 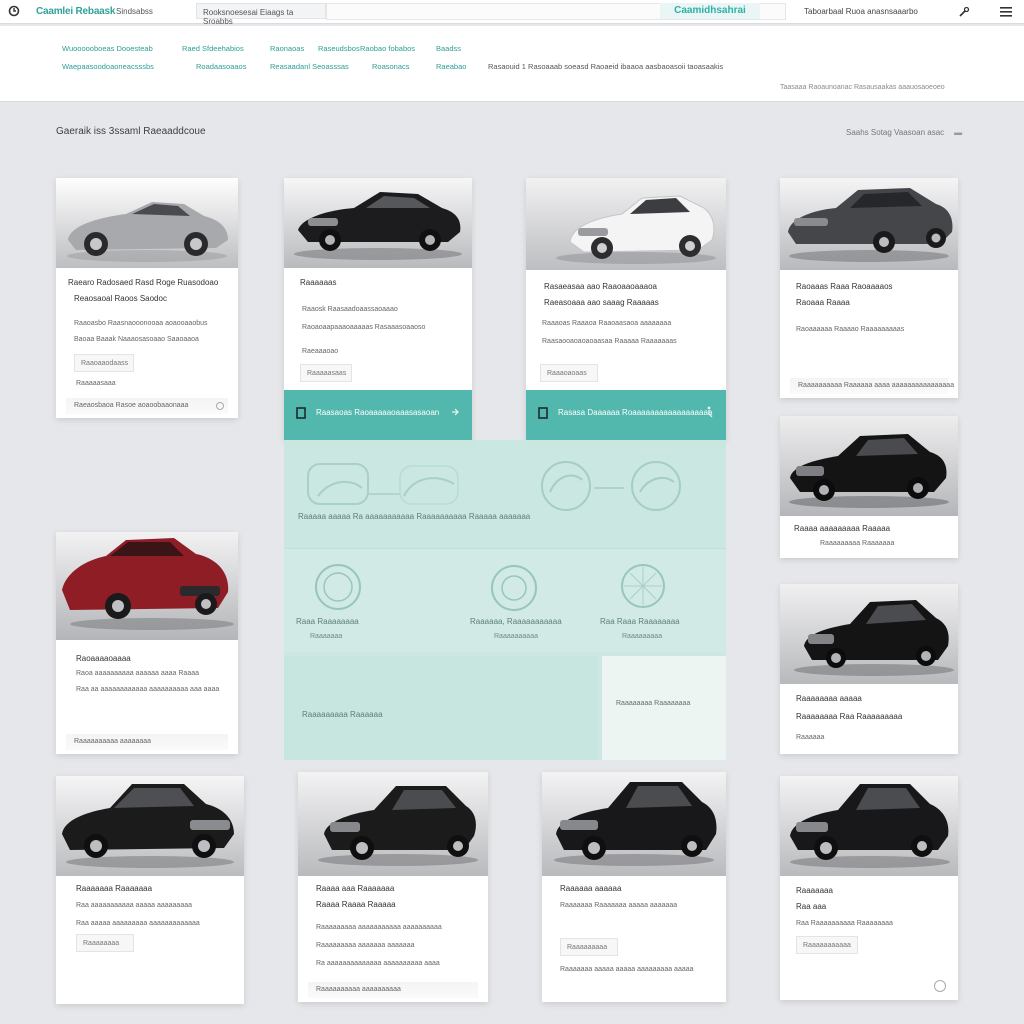 I want to click on feature-item-sub: Raaaaaaaaaa, so click(x=516, y=636).